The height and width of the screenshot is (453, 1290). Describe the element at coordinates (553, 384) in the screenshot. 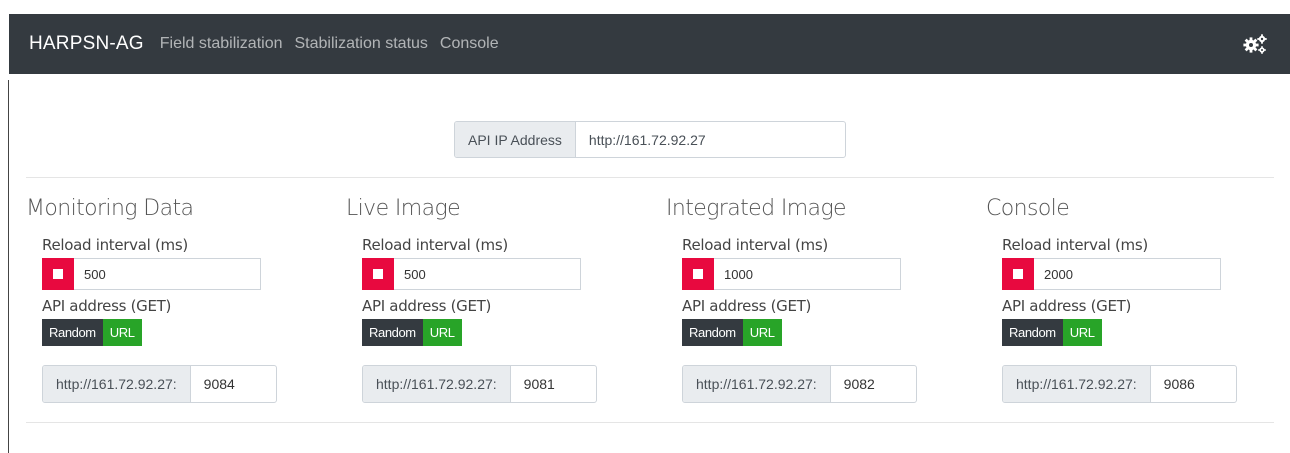

I see `api-port-input: 9081` at that location.